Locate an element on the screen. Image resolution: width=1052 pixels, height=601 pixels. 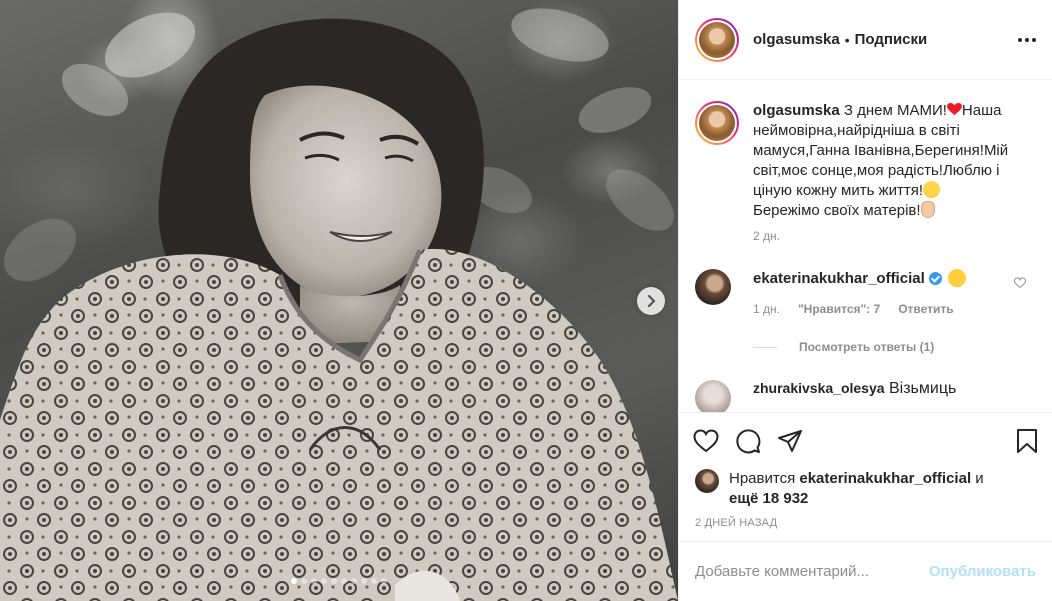
share-button is located at coordinates (790, 441).